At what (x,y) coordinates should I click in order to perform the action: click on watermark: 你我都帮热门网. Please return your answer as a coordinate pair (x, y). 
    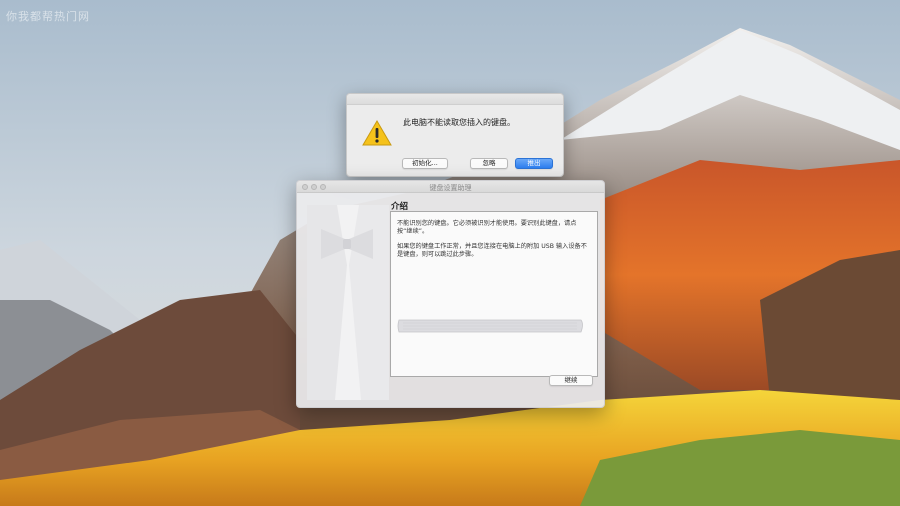
    Looking at the image, I should click on (48, 16).